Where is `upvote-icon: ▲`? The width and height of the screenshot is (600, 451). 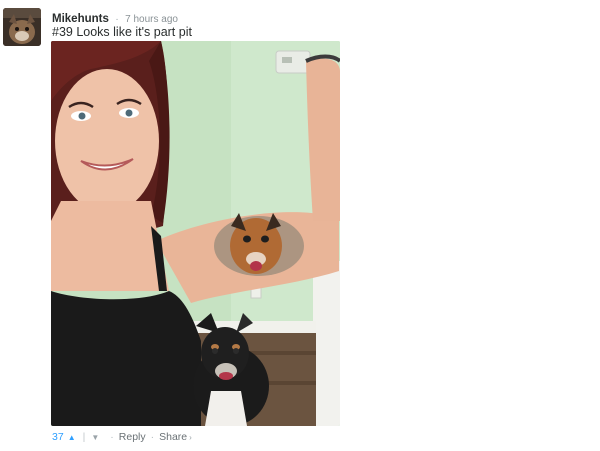
upvote-icon: ▲ is located at coordinates (72, 437).